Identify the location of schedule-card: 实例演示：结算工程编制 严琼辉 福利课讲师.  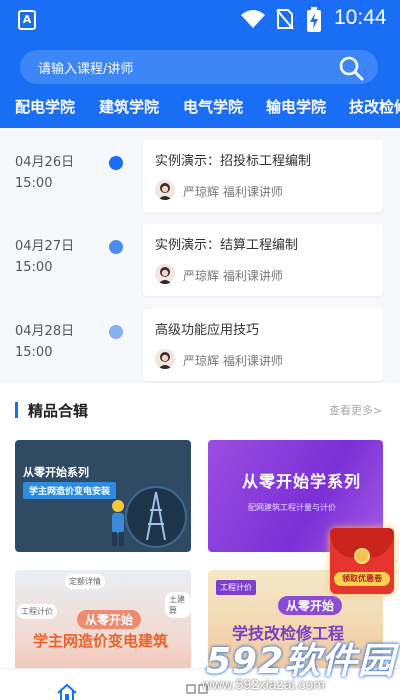
(263, 260).